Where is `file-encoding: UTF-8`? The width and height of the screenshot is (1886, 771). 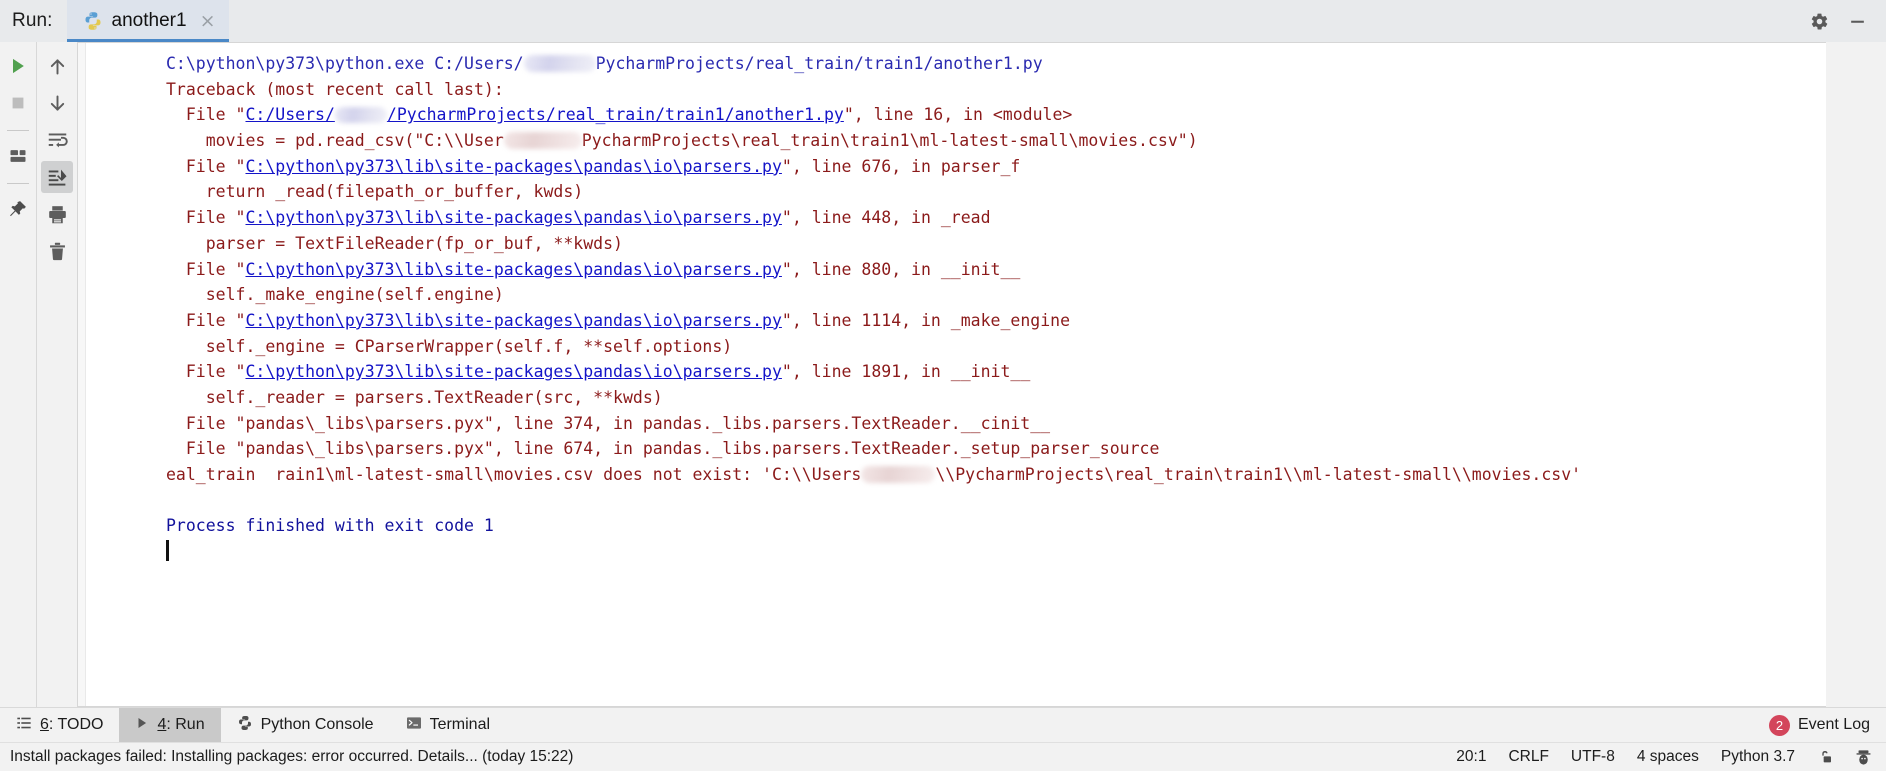
file-encoding: UTF-8 is located at coordinates (1593, 757).